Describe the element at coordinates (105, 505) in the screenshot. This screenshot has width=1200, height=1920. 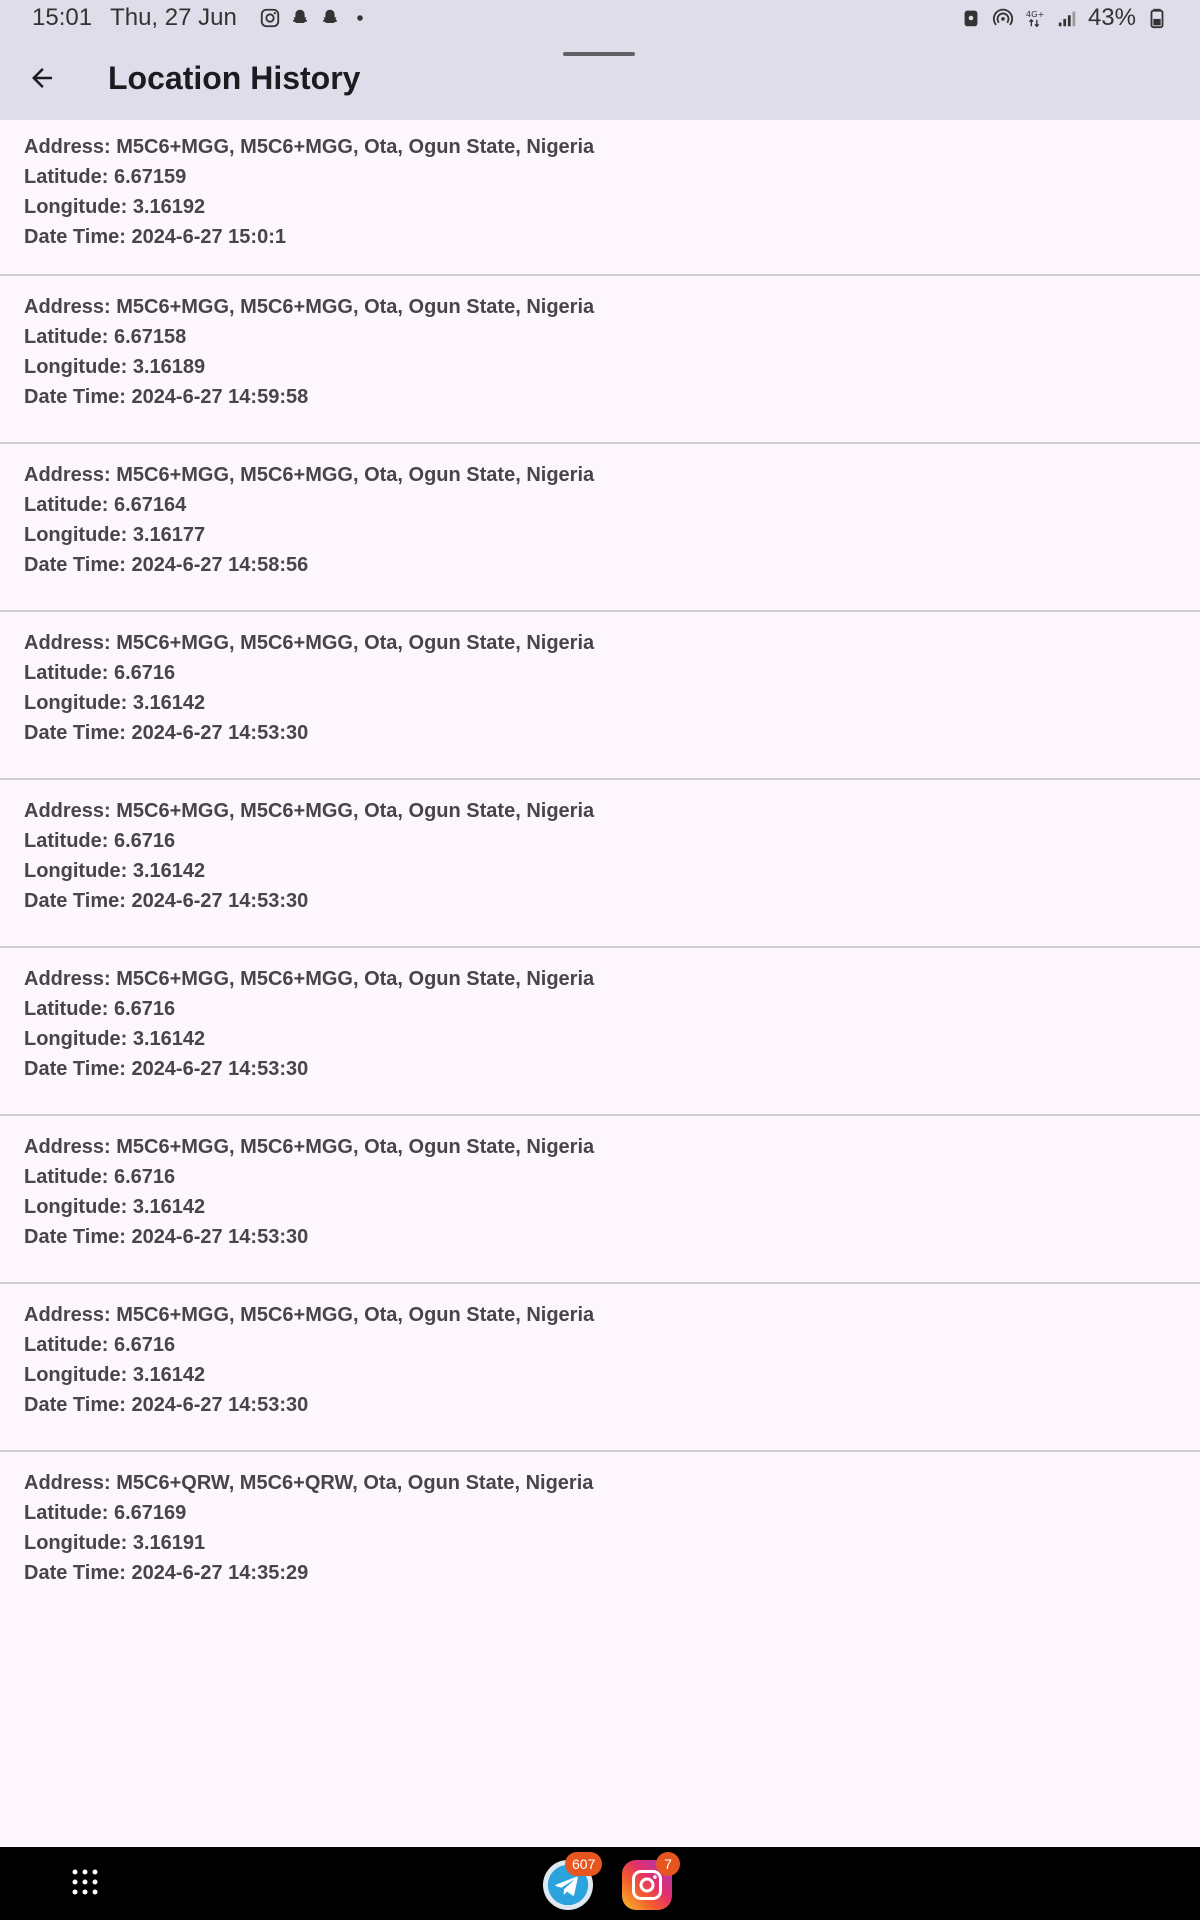
I see `latitude-text: Latitude: 6.67164` at that location.